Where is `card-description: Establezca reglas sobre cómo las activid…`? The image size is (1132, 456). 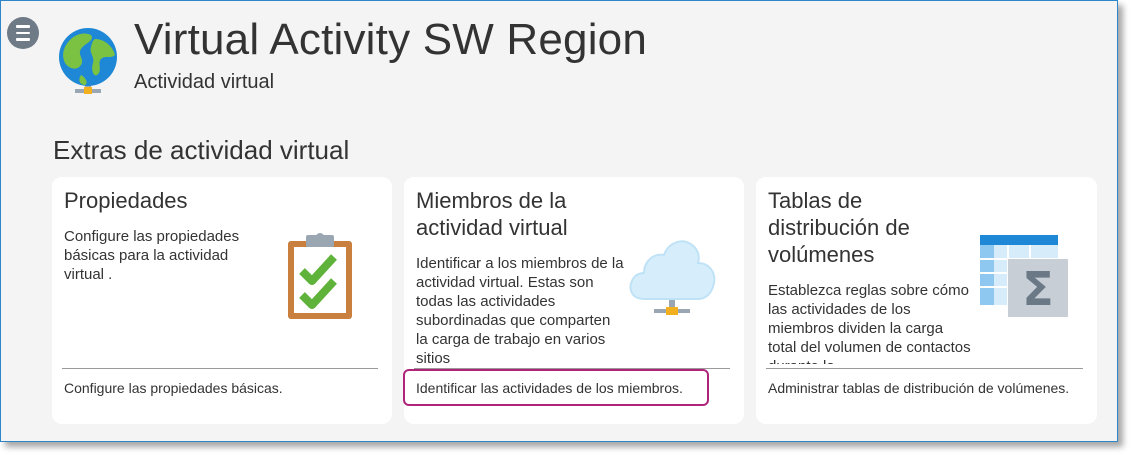
card-description: Establezca reglas sobre cómo las activid… is located at coordinates (869, 323).